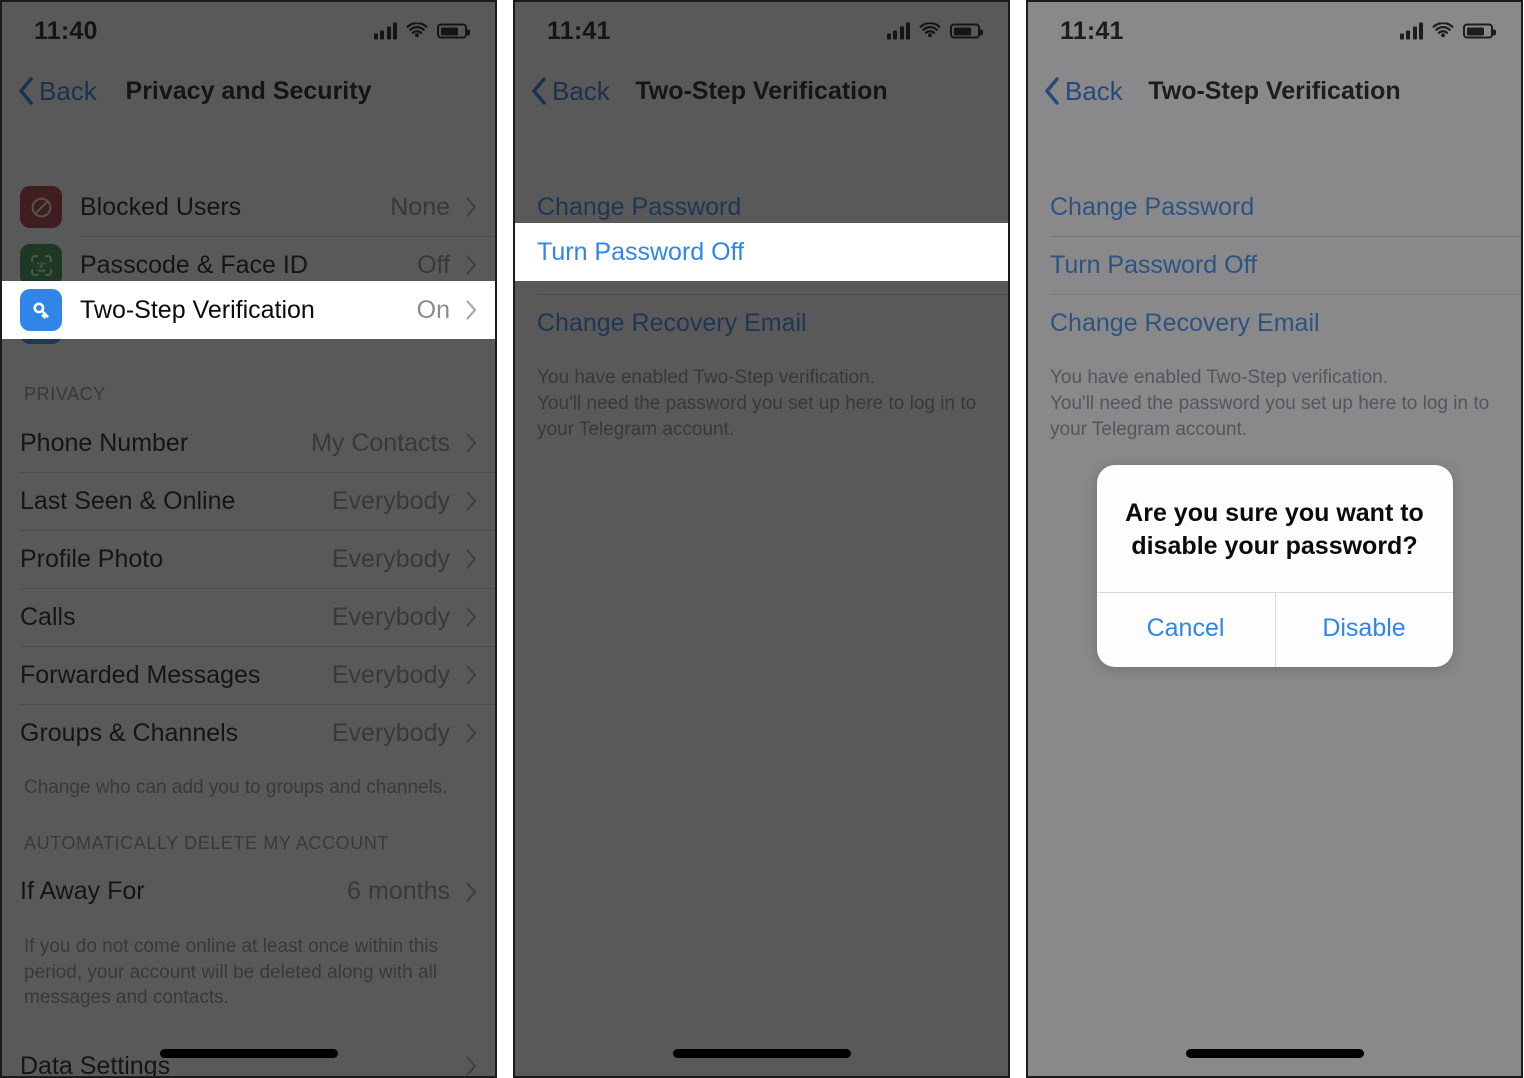 This screenshot has height=1078, width=1524. I want to click on list-item-last-seen-online: Last Seen & Online Everybody, so click(248, 501).